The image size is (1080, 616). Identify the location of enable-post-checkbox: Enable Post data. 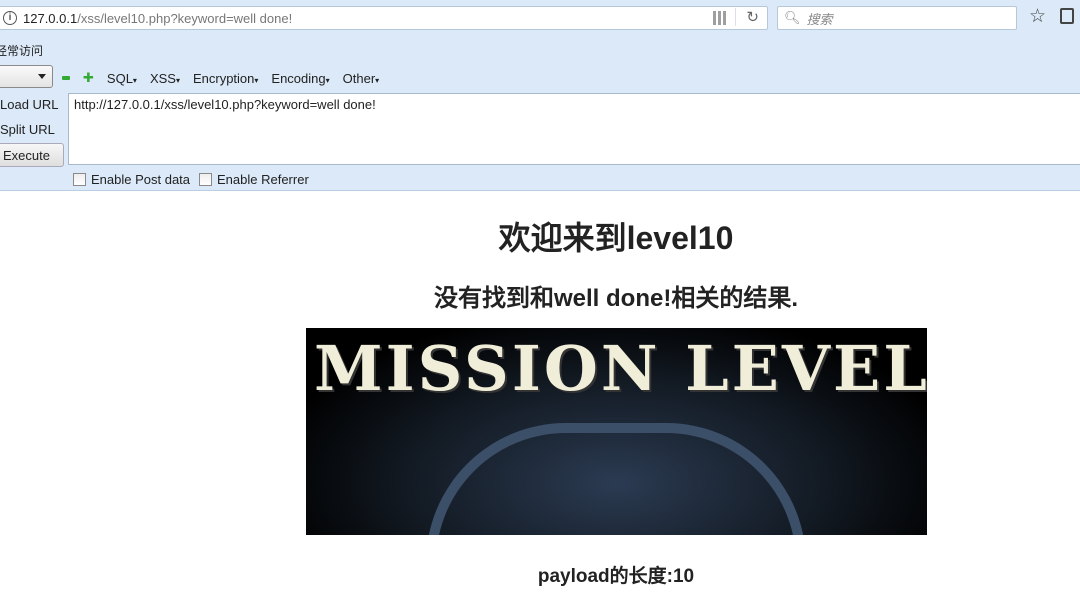
(131, 179).